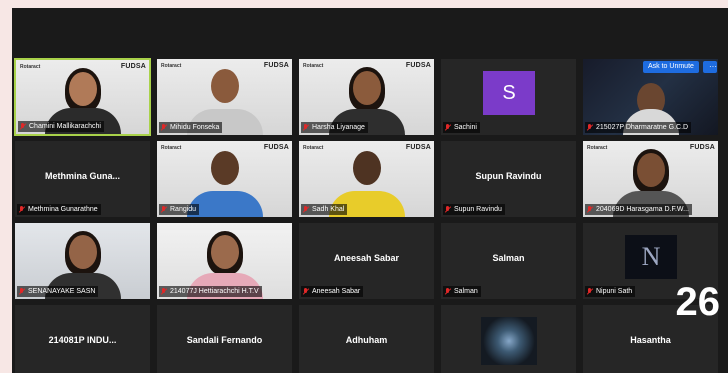 The width and height of the screenshot is (728, 373). Describe the element at coordinates (462, 291) in the screenshot. I see `participant-name-label: Salman` at that location.